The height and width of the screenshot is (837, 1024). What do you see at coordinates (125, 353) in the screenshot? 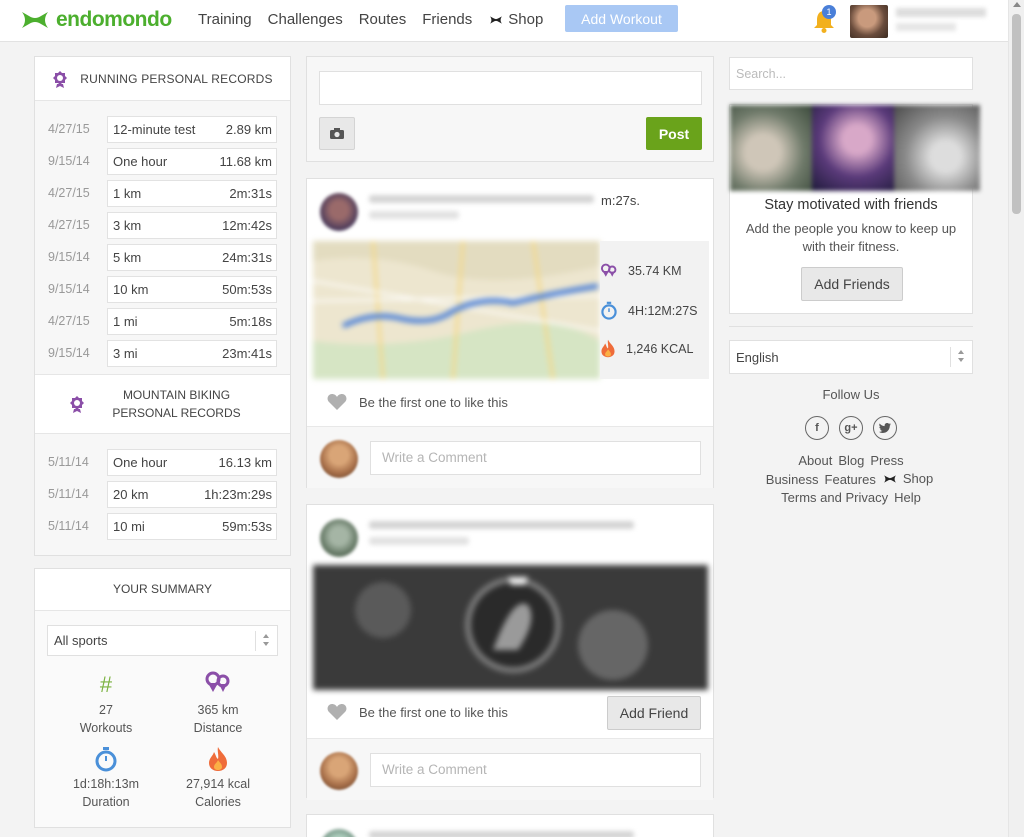
I see `record-label: 3 mi` at bounding box center [125, 353].